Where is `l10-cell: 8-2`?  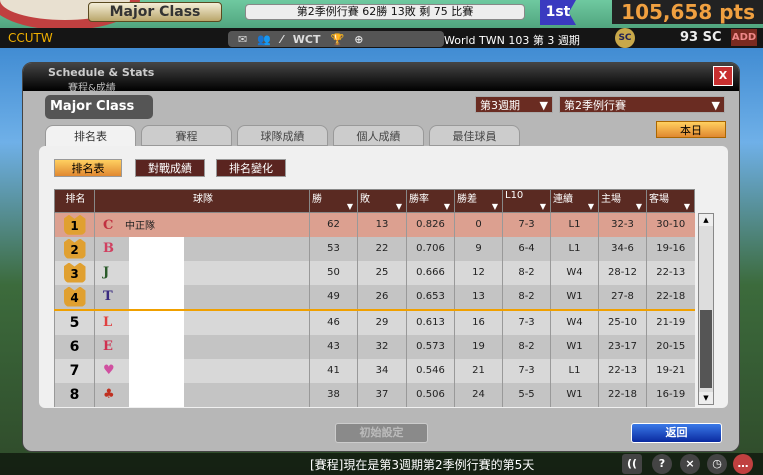
l10-cell: 8-2 is located at coordinates (526, 297).